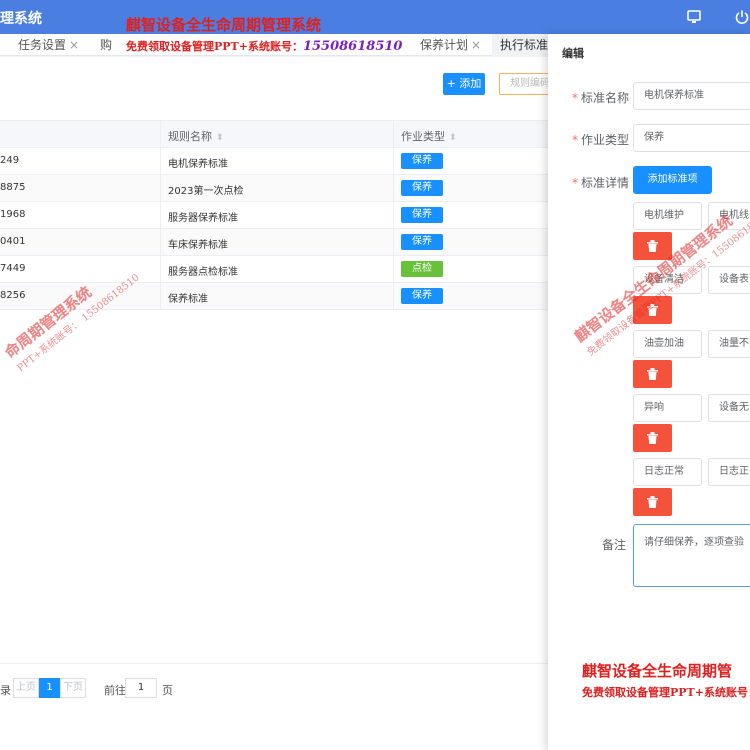 The height and width of the screenshot is (750, 750). I want to click on drawer-title: 编辑, so click(573, 53).